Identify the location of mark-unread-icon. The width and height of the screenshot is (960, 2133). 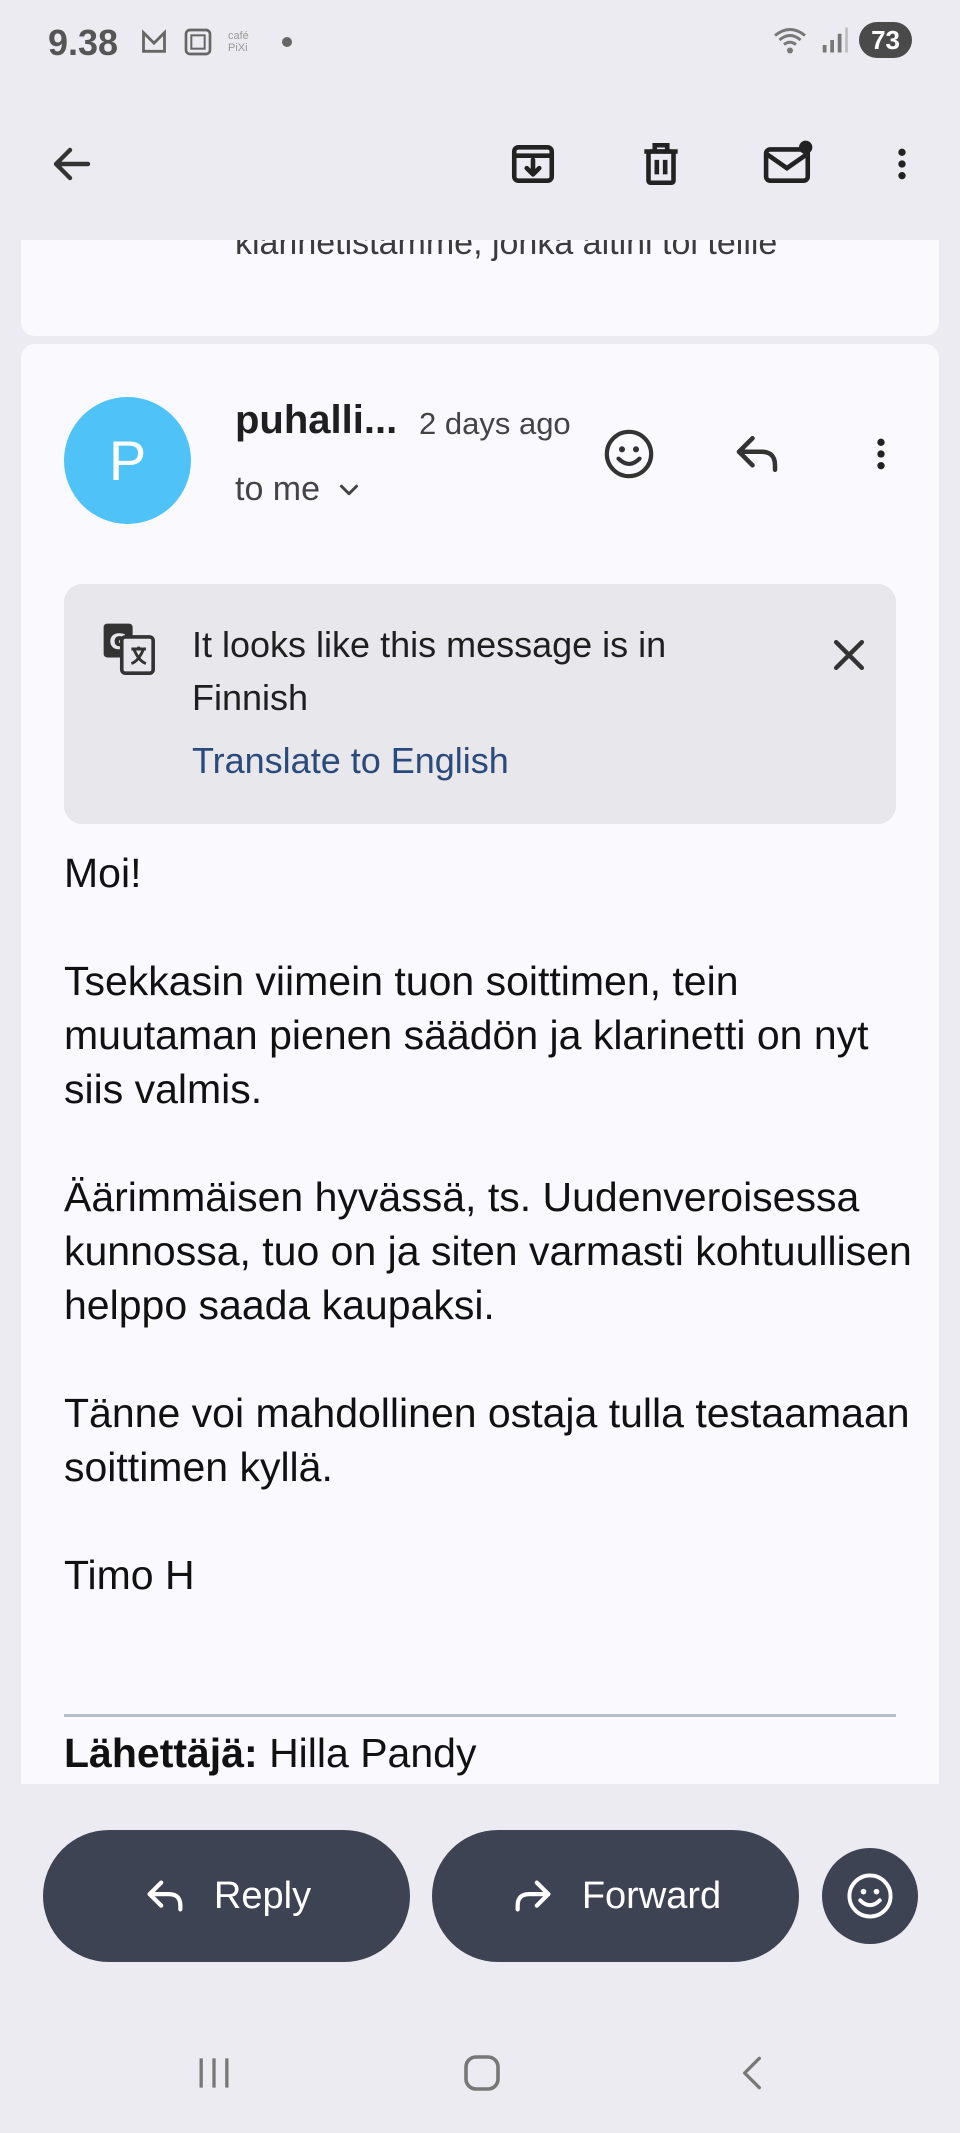
(788, 161).